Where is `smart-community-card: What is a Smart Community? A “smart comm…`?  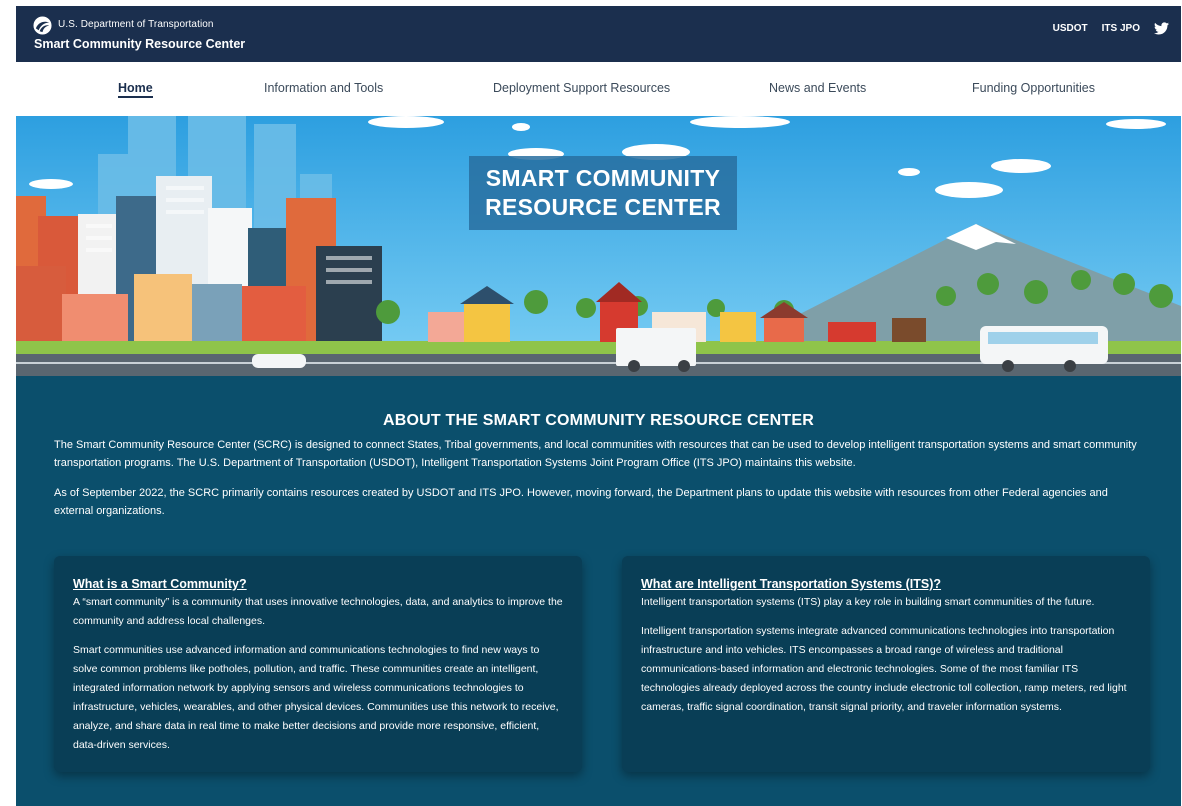
smart-community-card: What is a Smart Community? A “smart comm… is located at coordinates (318, 664).